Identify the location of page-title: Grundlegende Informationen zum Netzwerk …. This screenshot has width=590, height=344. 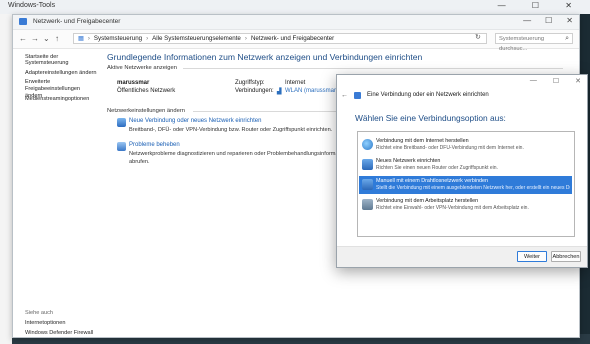
(265, 57).